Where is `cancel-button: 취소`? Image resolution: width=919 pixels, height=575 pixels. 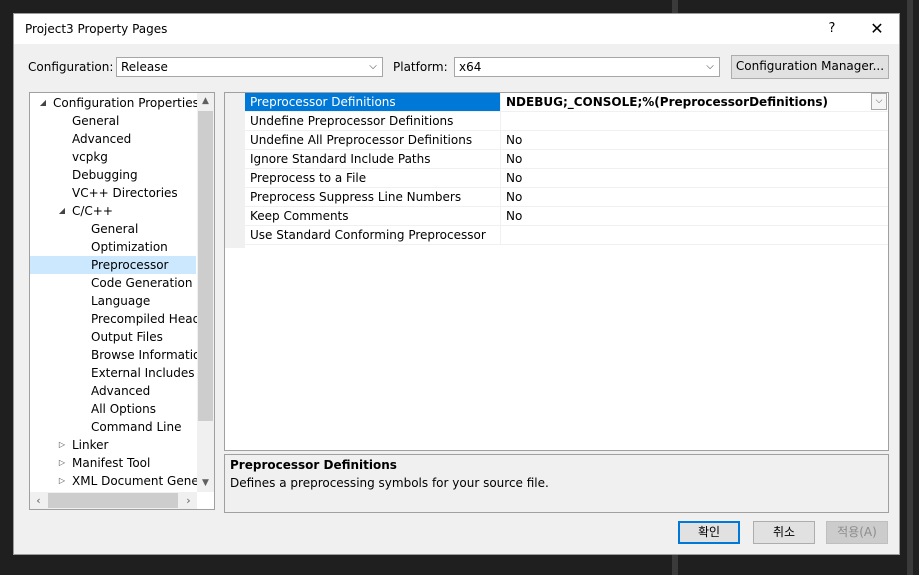 cancel-button: 취소 is located at coordinates (784, 532).